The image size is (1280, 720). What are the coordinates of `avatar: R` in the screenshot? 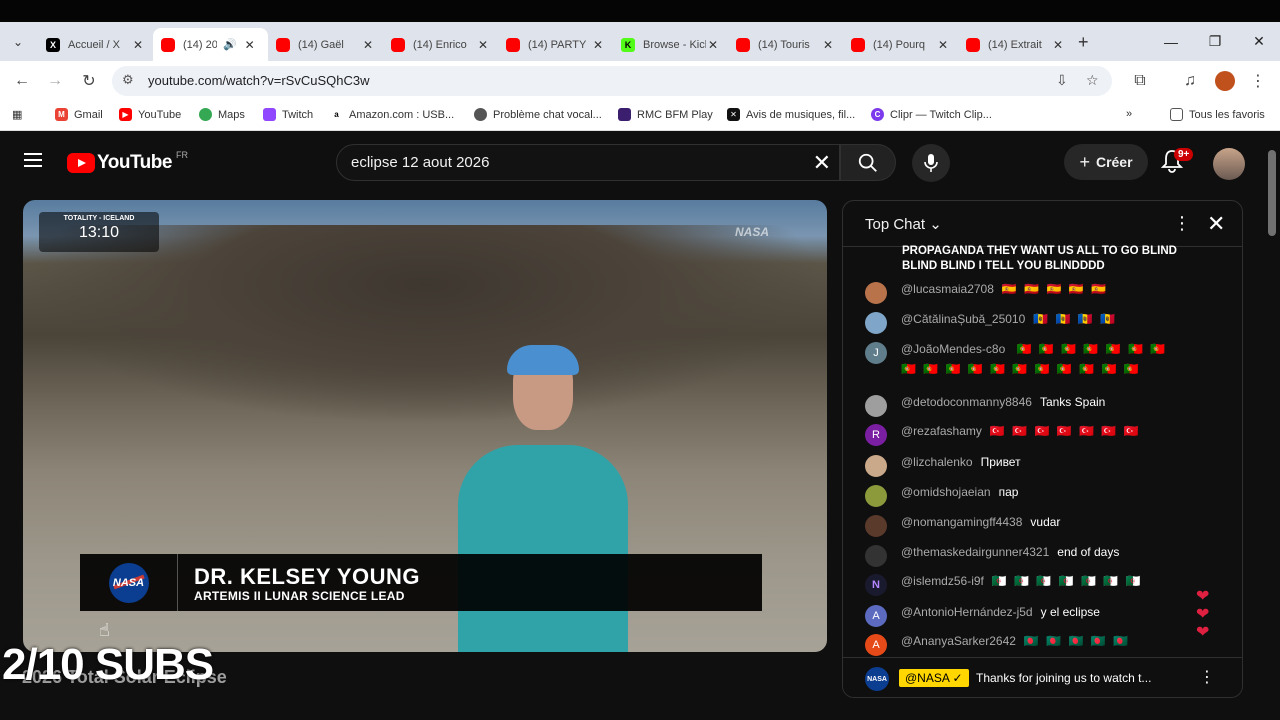 It's located at (876, 435).